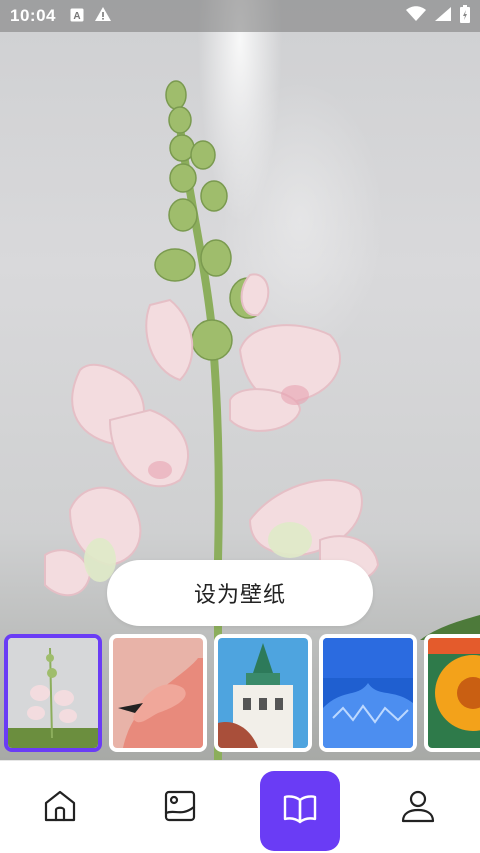 This screenshot has height=853, width=480. Describe the element at coordinates (240, 16) in the screenshot. I see `status-bar: 10:04 A` at that location.